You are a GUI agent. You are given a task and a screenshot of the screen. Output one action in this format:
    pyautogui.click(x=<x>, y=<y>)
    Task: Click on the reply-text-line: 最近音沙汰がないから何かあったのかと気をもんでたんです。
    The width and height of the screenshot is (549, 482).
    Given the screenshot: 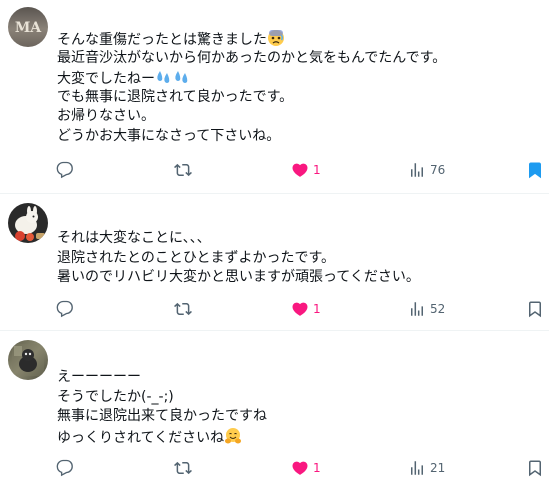 What is the action you would take?
    pyautogui.click(x=252, y=57)
    